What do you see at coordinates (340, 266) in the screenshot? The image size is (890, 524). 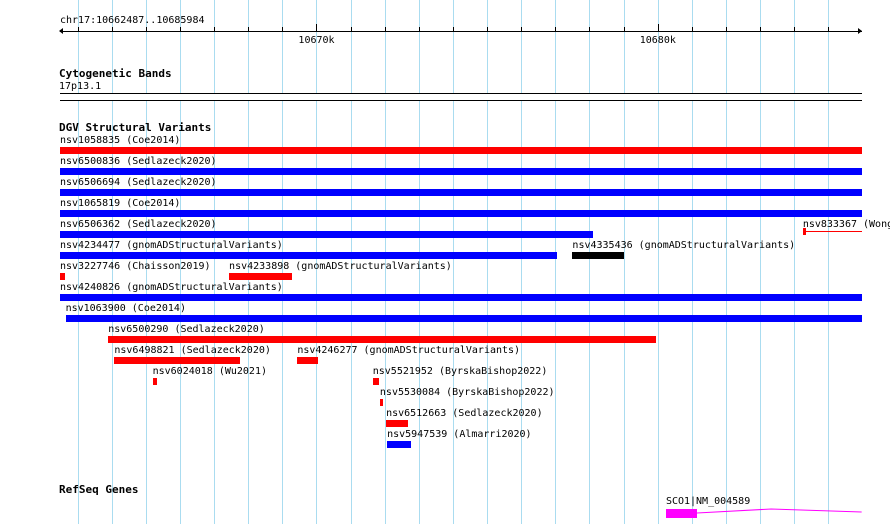 I see `variant-label: nsv4233898 (gnomADStructuralVariants)` at bounding box center [340, 266].